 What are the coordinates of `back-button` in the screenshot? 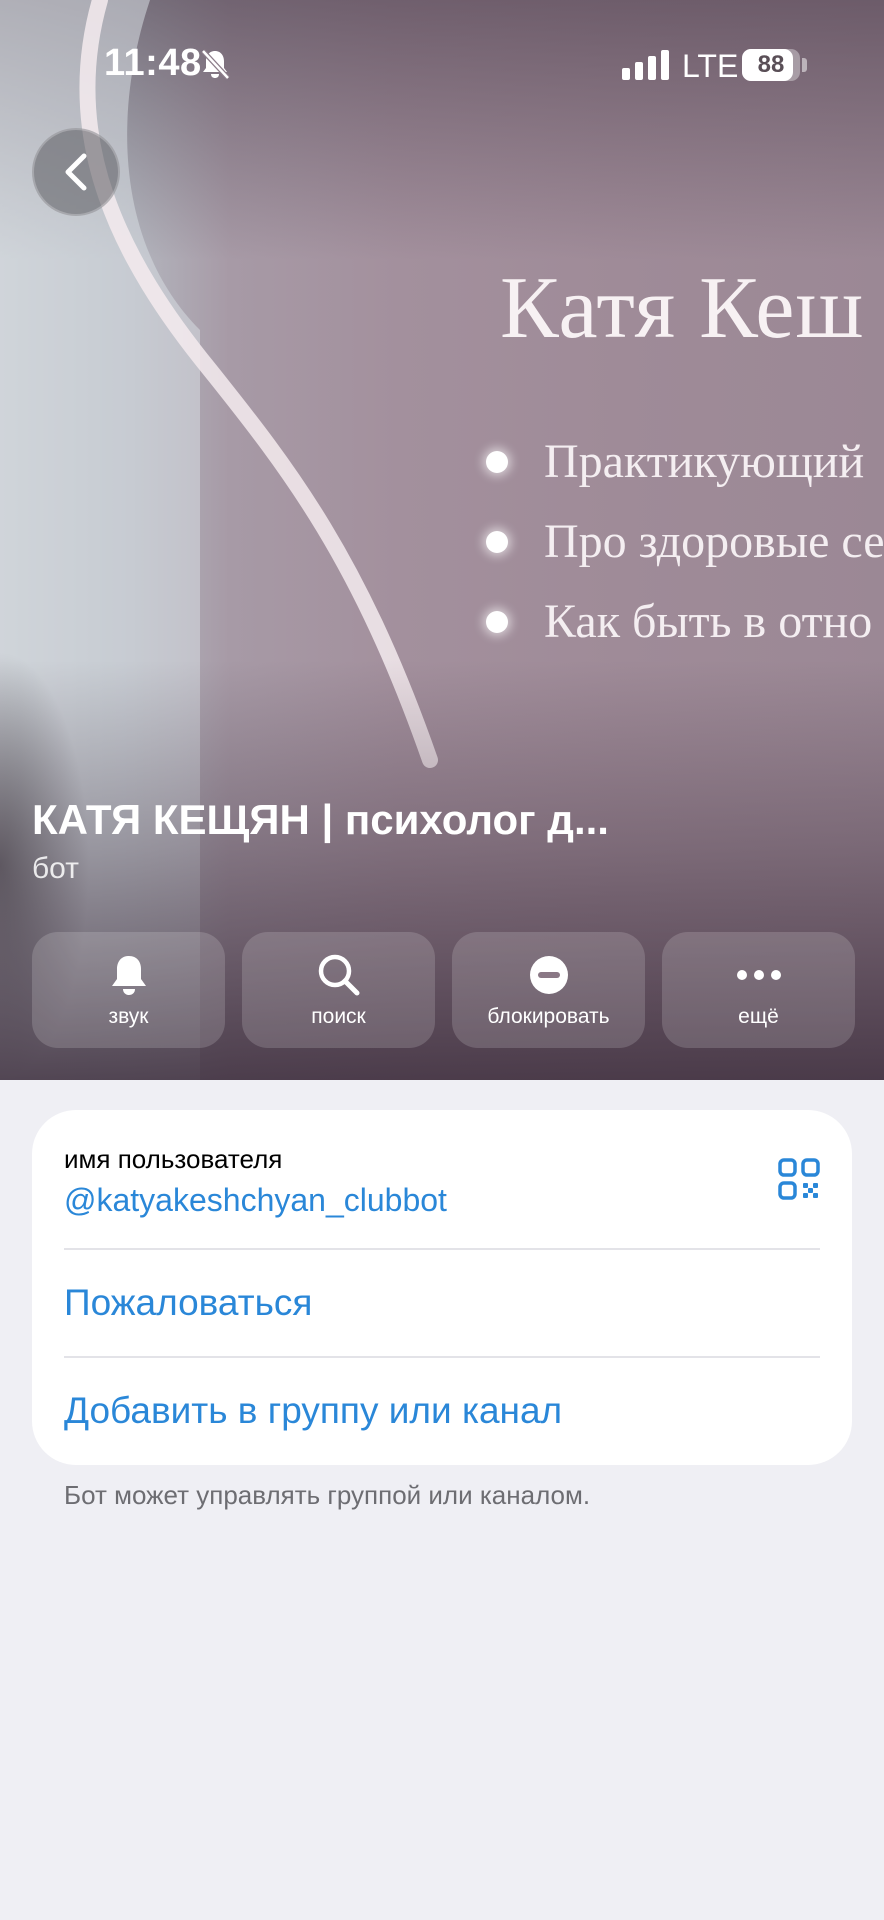 It's located at (76, 172).